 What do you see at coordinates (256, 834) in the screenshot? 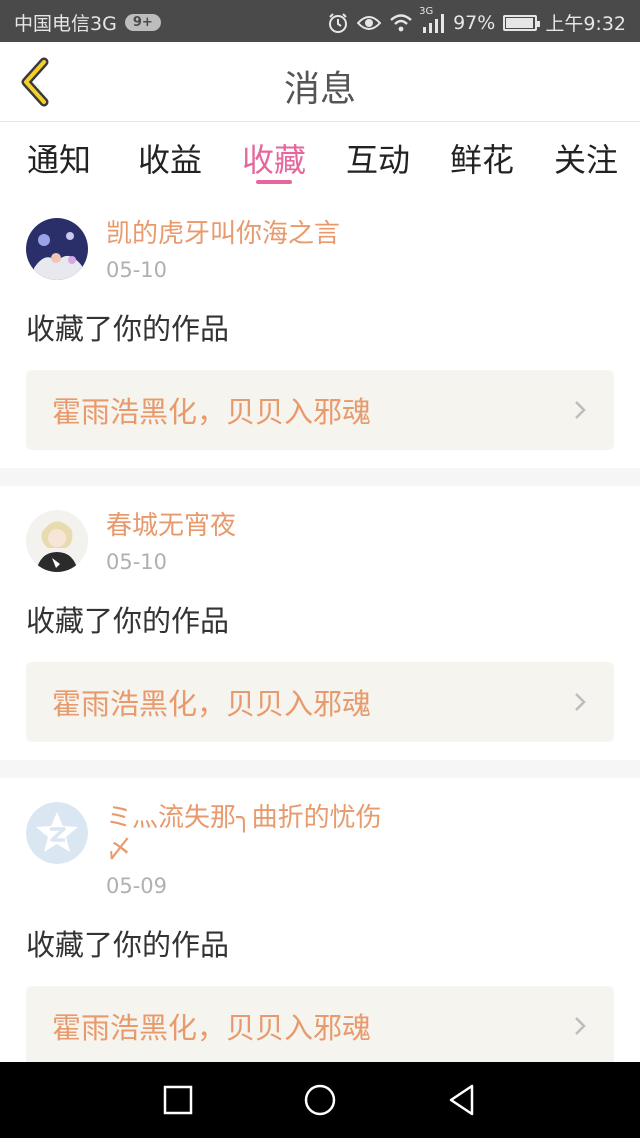
I see `username: ミ灬流失那╮曲折的忧伤〆` at bounding box center [256, 834].